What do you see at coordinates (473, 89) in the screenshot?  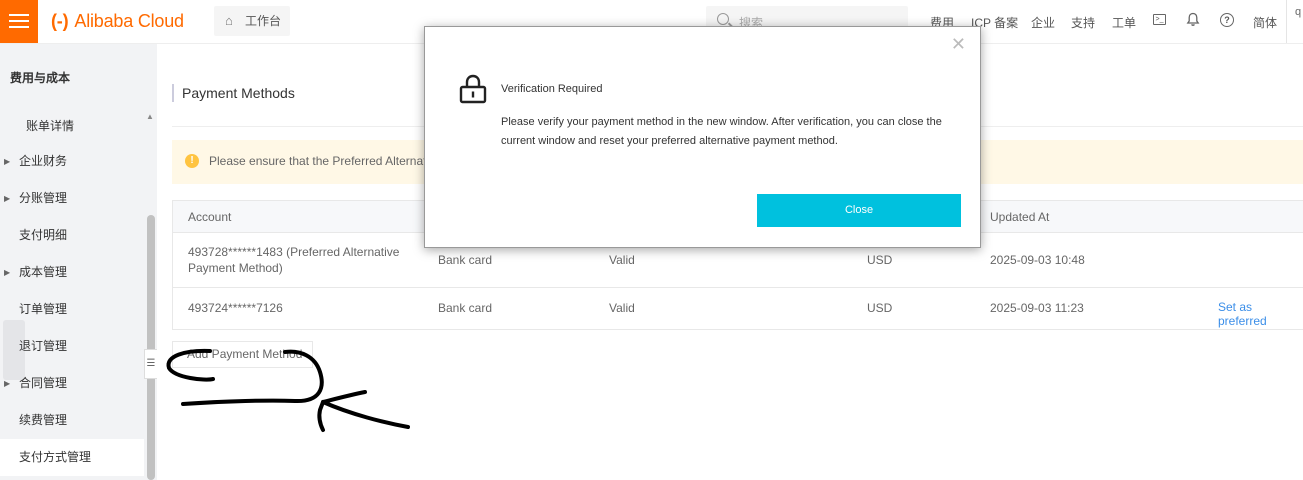 I see `lock-icon` at bounding box center [473, 89].